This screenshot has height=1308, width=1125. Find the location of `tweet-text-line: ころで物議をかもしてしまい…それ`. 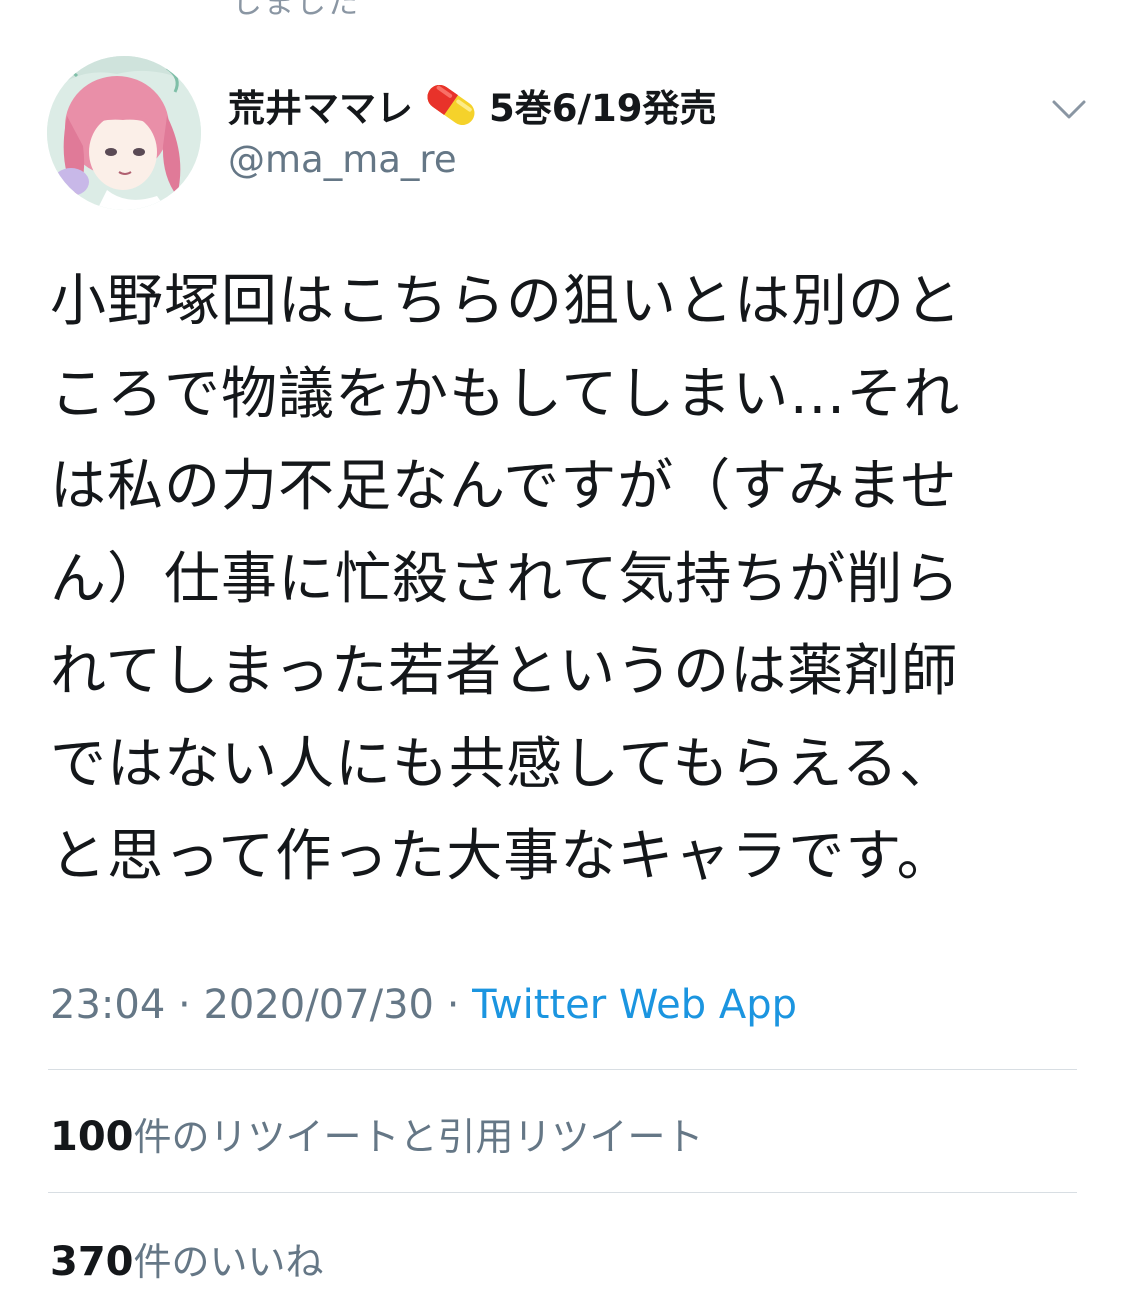

tweet-text-line: ころで物議をかもしてしまい…それ is located at coordinates (505, 394).